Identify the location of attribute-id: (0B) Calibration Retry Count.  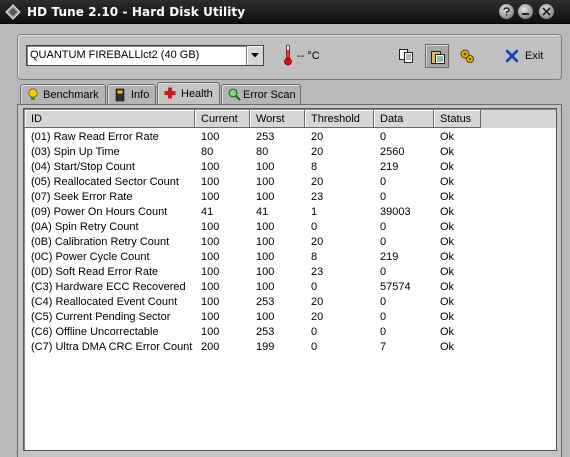
(100, 242).